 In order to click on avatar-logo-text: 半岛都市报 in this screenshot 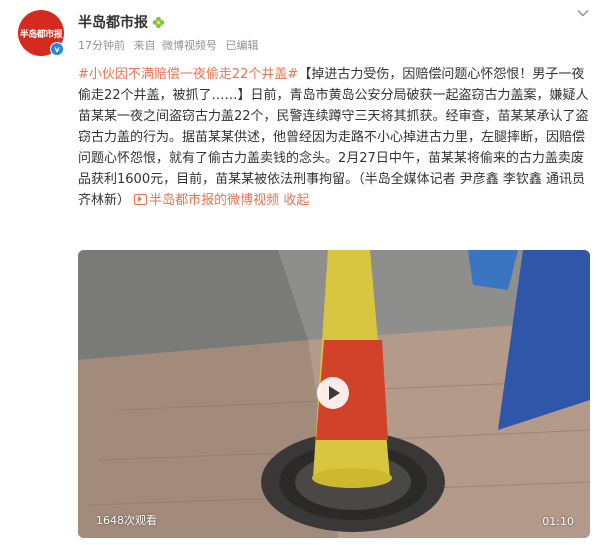, I will do `click(41, 34)`.